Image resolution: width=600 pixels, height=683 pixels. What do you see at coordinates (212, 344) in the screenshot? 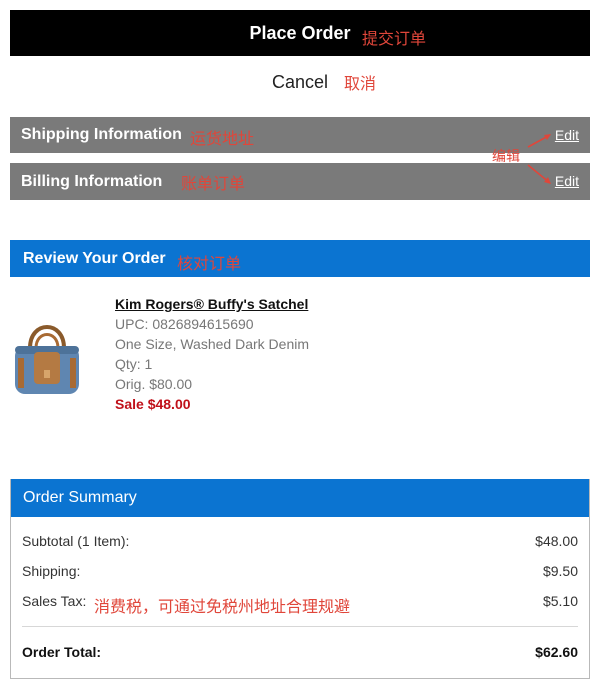
I see `item-variant: One Size, Washed Dark Denim` at bounding box center [212, 344].